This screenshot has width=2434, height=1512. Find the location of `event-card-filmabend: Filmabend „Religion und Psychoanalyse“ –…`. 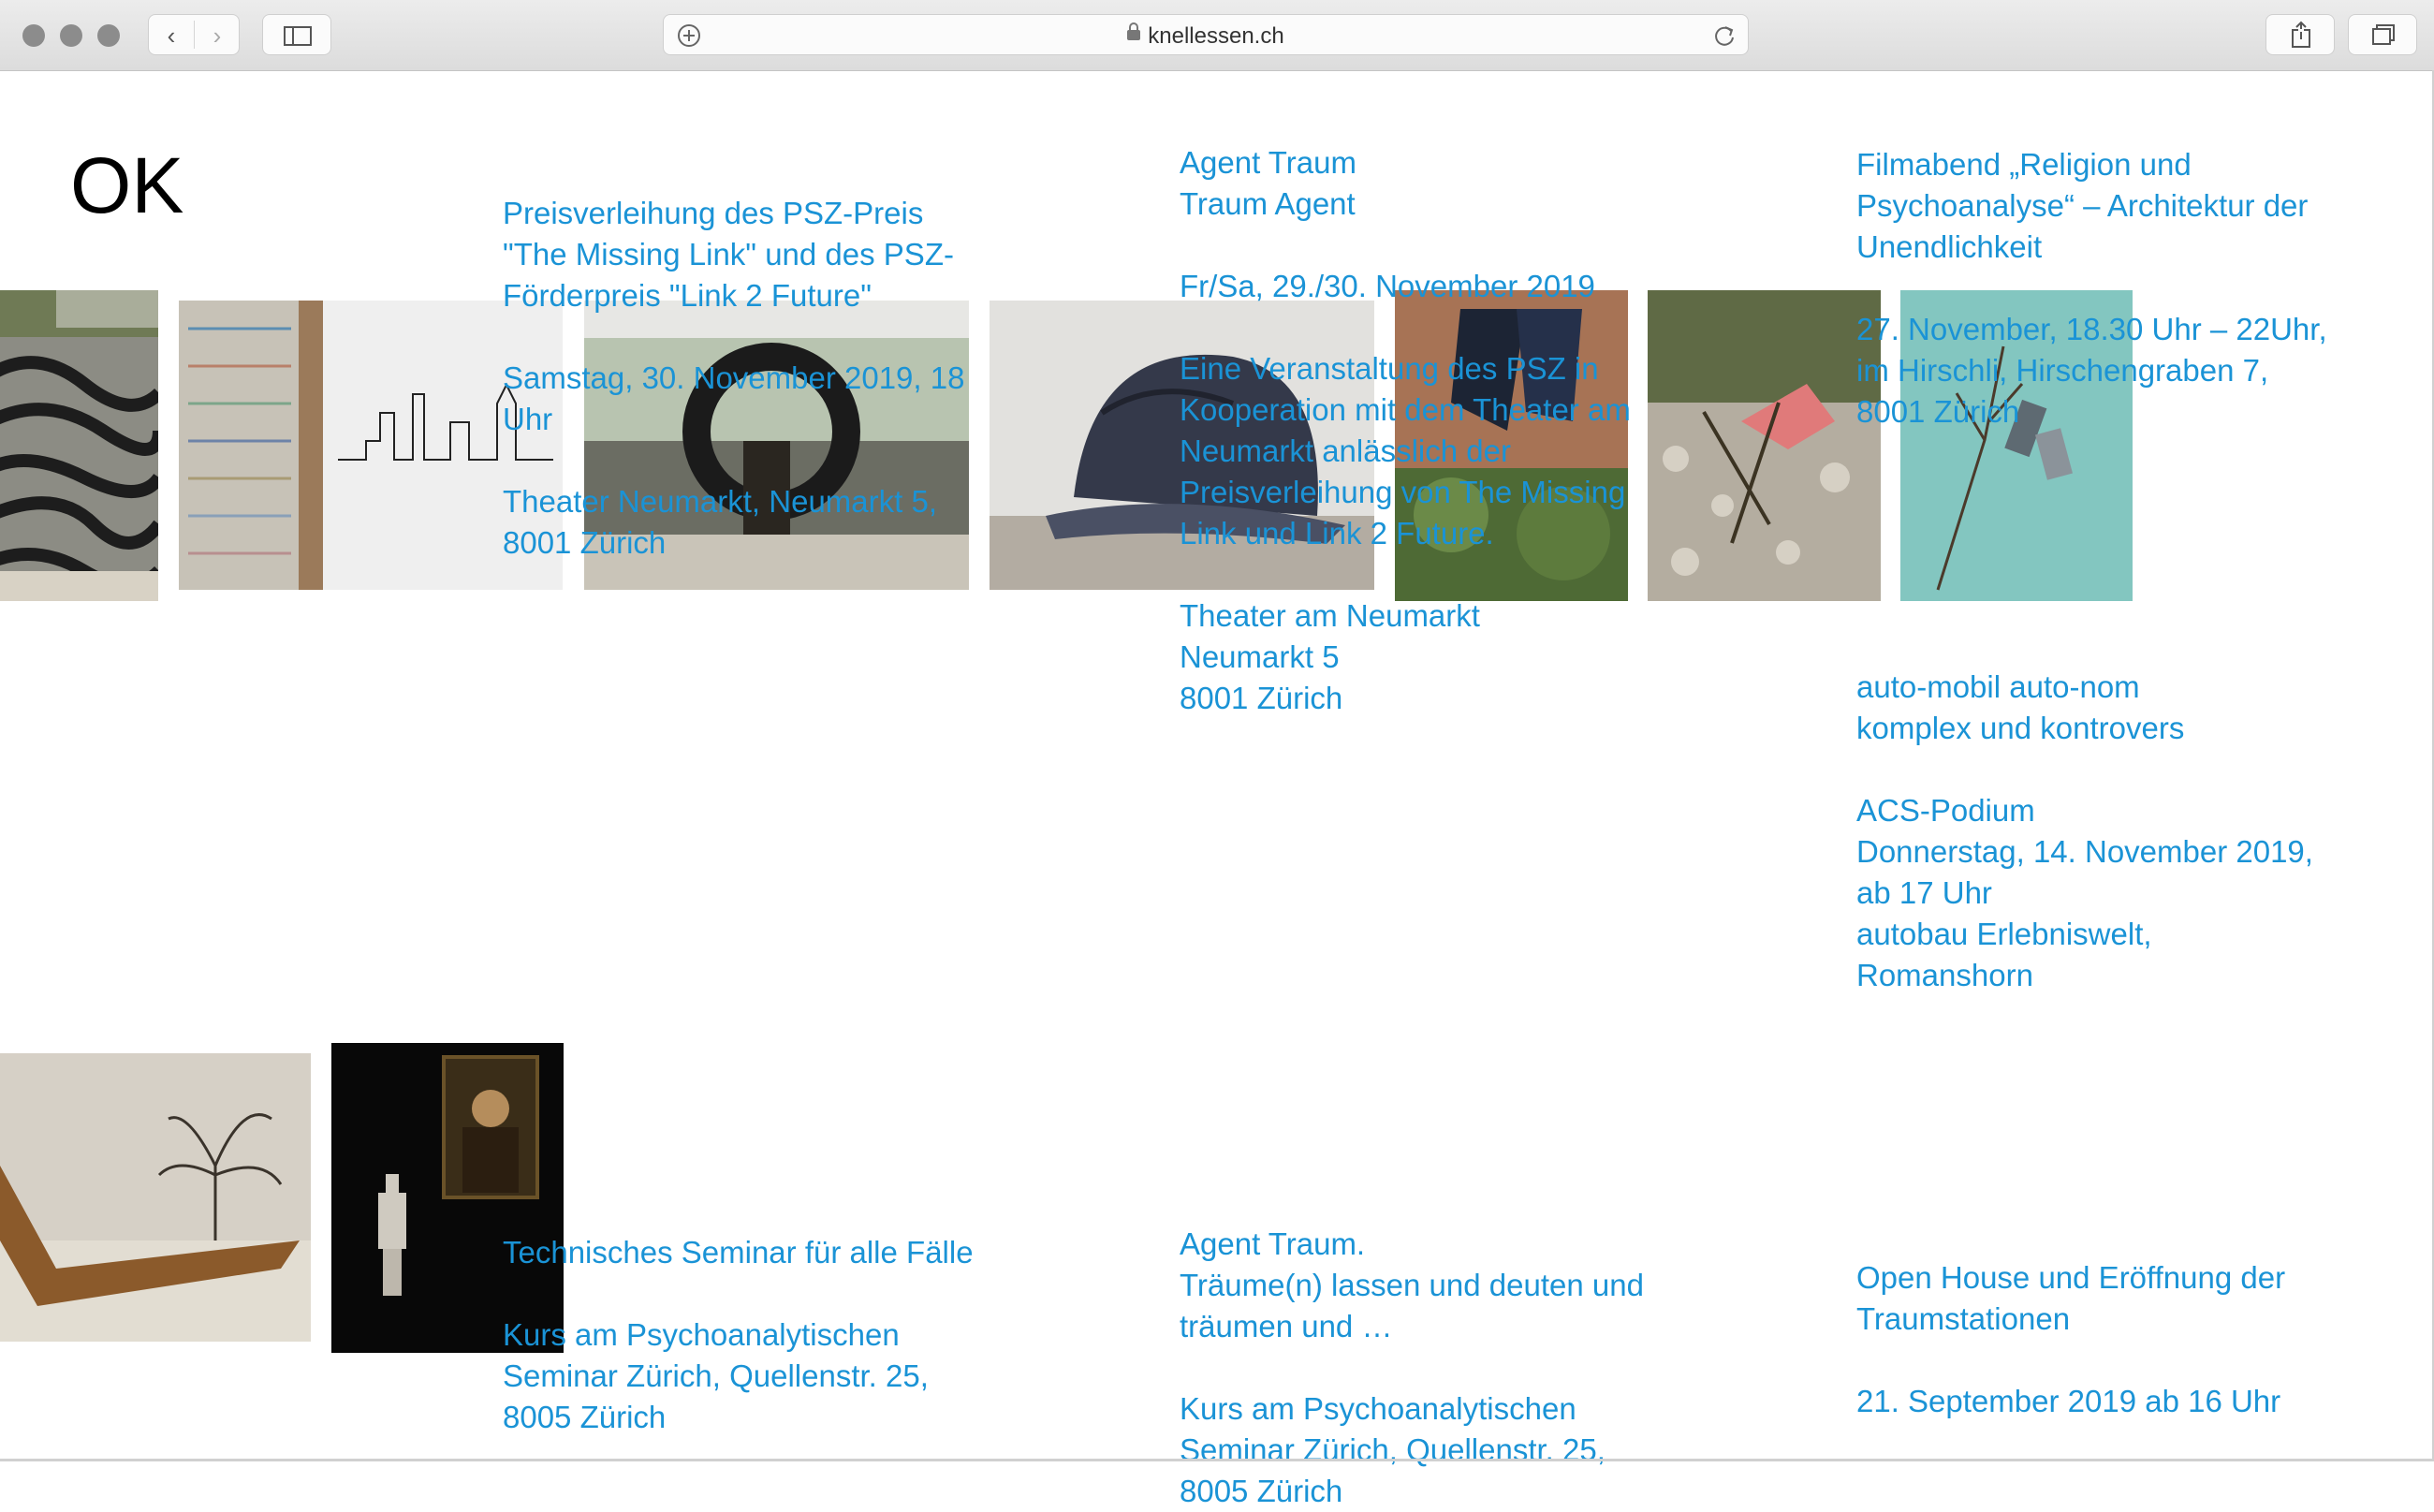

event-card-filmabend: Filmabend „Religion und Psychoanalyse“ –… is located at coordinates (2095, 288).